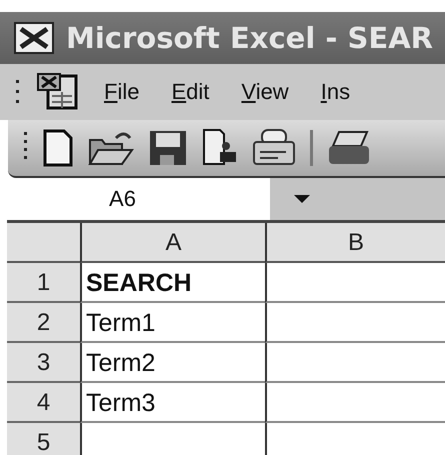 This screenshot has height=455, width=445. Describe the element at coordinates (172, 403) in the screenshot. I see `table-cell: Term3` at that location.